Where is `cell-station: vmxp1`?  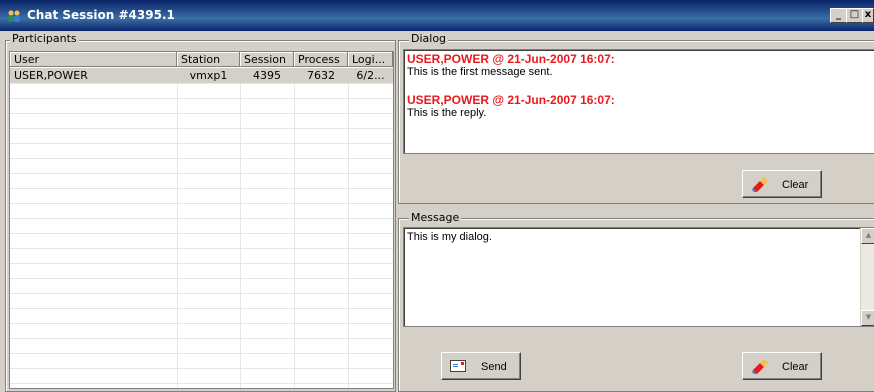
cell-station: vmxp1 is located at coordinates (208, 75).